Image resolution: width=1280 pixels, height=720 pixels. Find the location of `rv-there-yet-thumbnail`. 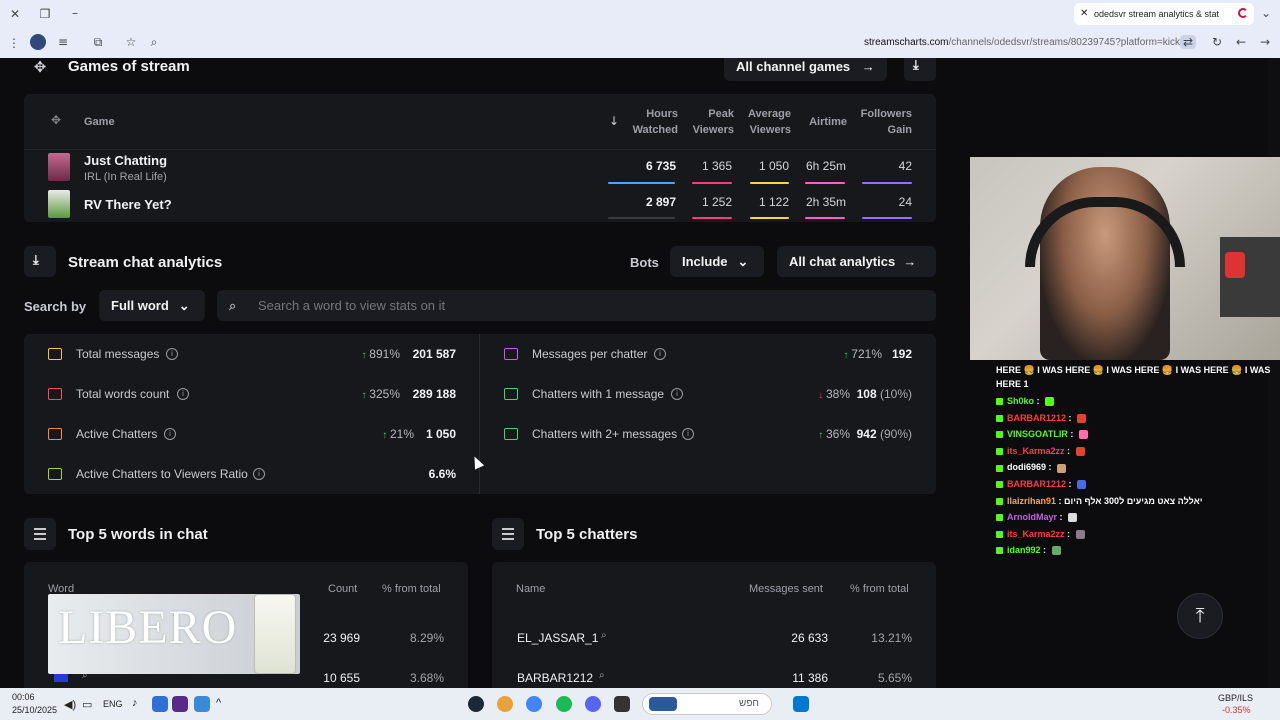

rv-there-yet-thumbnail is located at coordinates (59, 204).